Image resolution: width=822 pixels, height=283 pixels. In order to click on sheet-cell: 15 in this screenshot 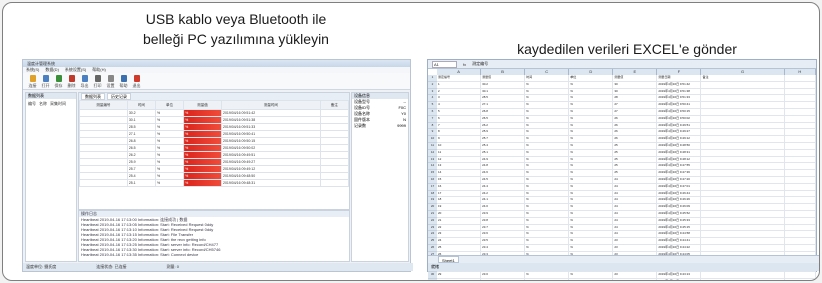, I will do `click(459, 179)`.